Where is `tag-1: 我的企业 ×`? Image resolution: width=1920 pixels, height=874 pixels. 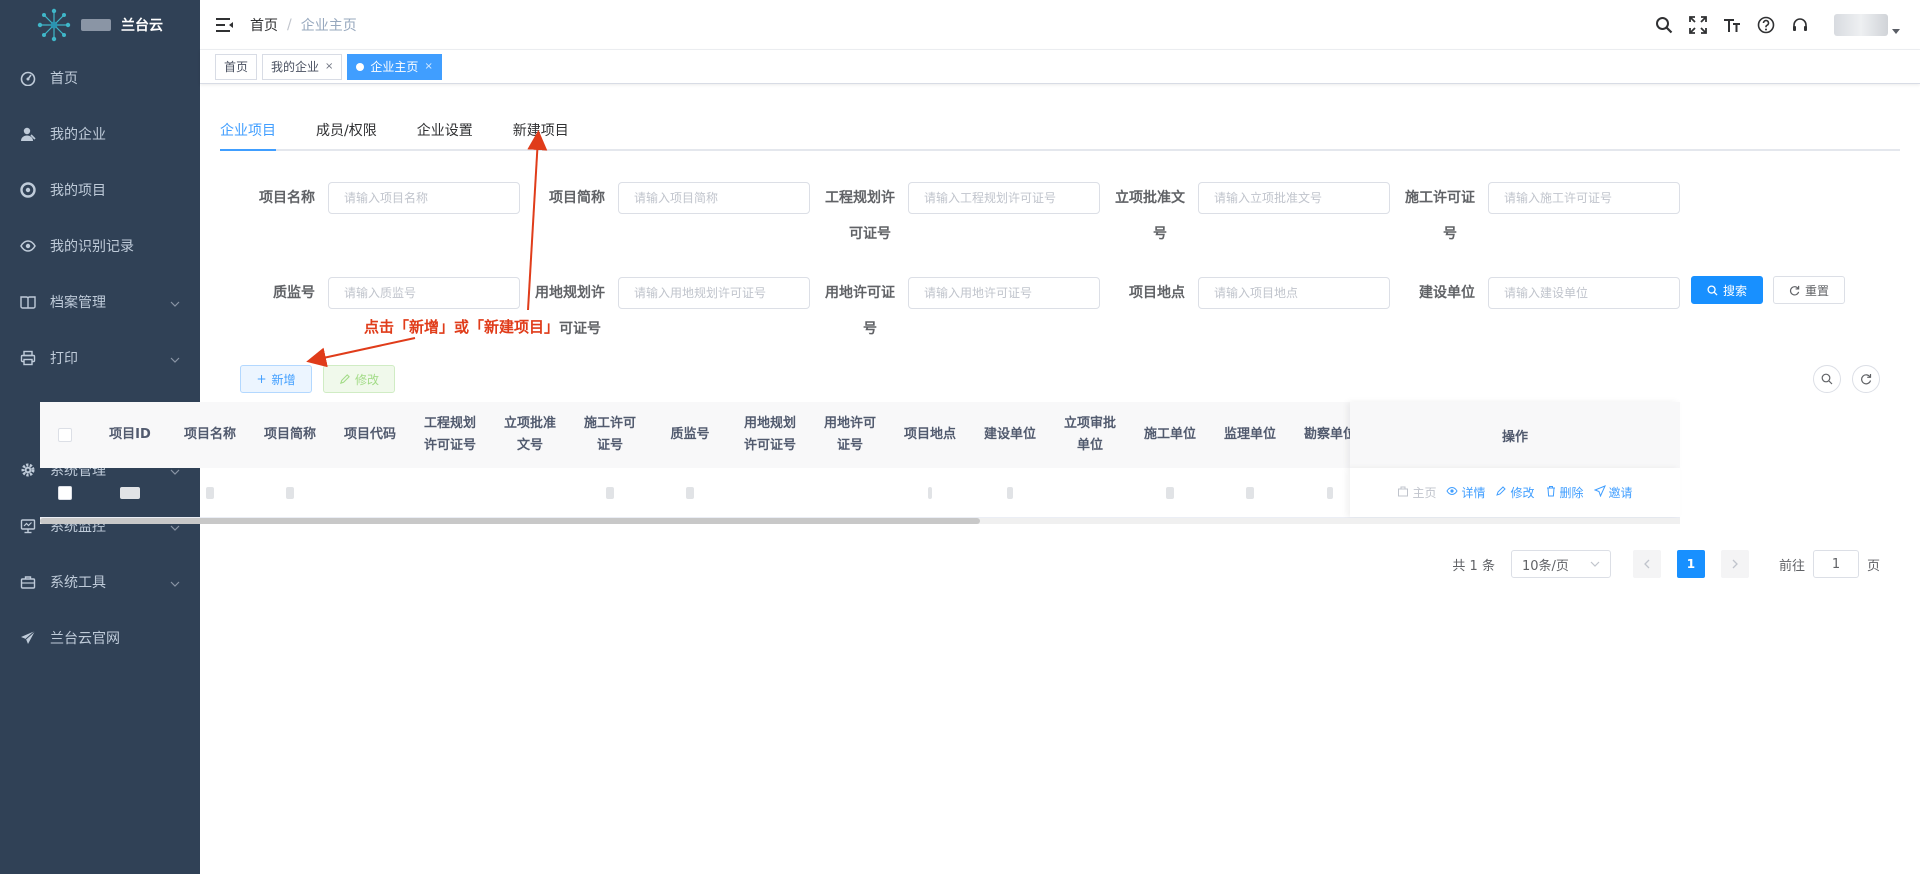 tag-1: 我的企业 × is located at coordinates (302, 66).